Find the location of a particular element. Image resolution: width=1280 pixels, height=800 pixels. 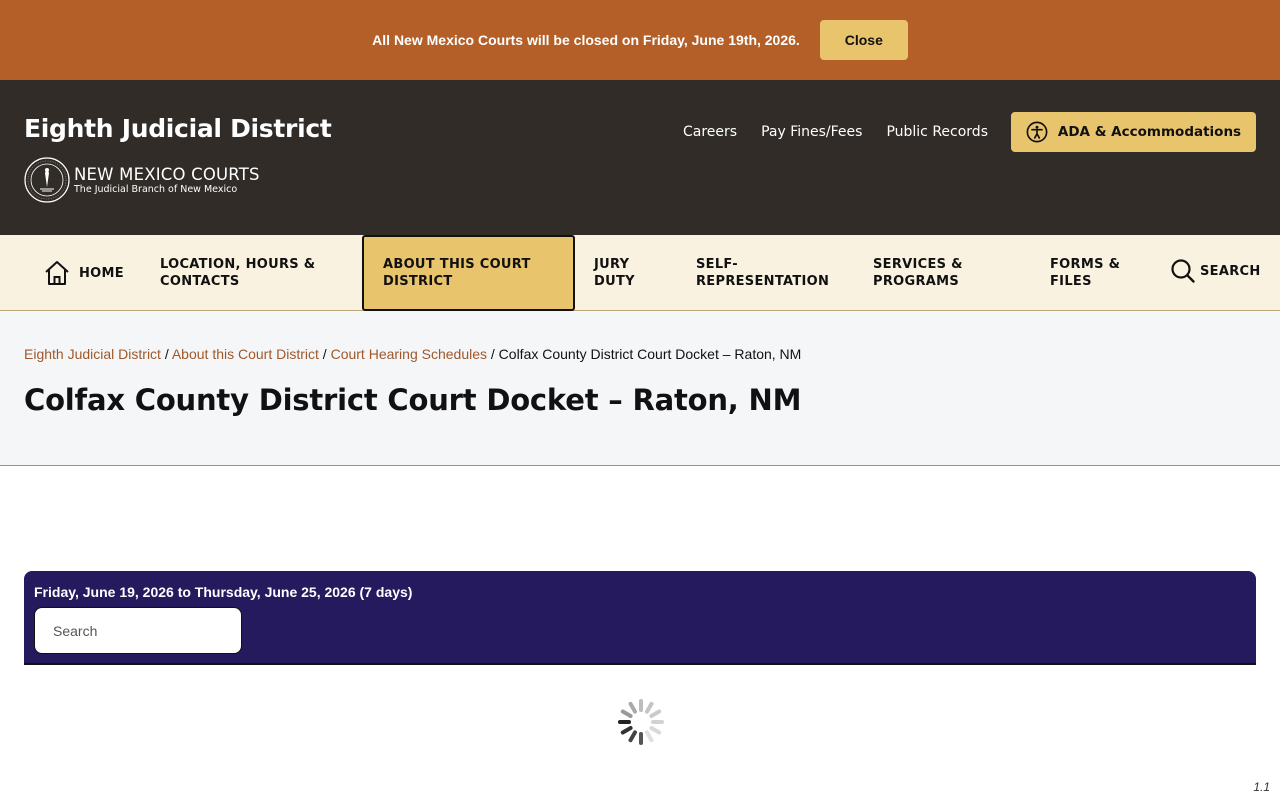

nav-search: SEARCH is located at coordinates (1215, 271).